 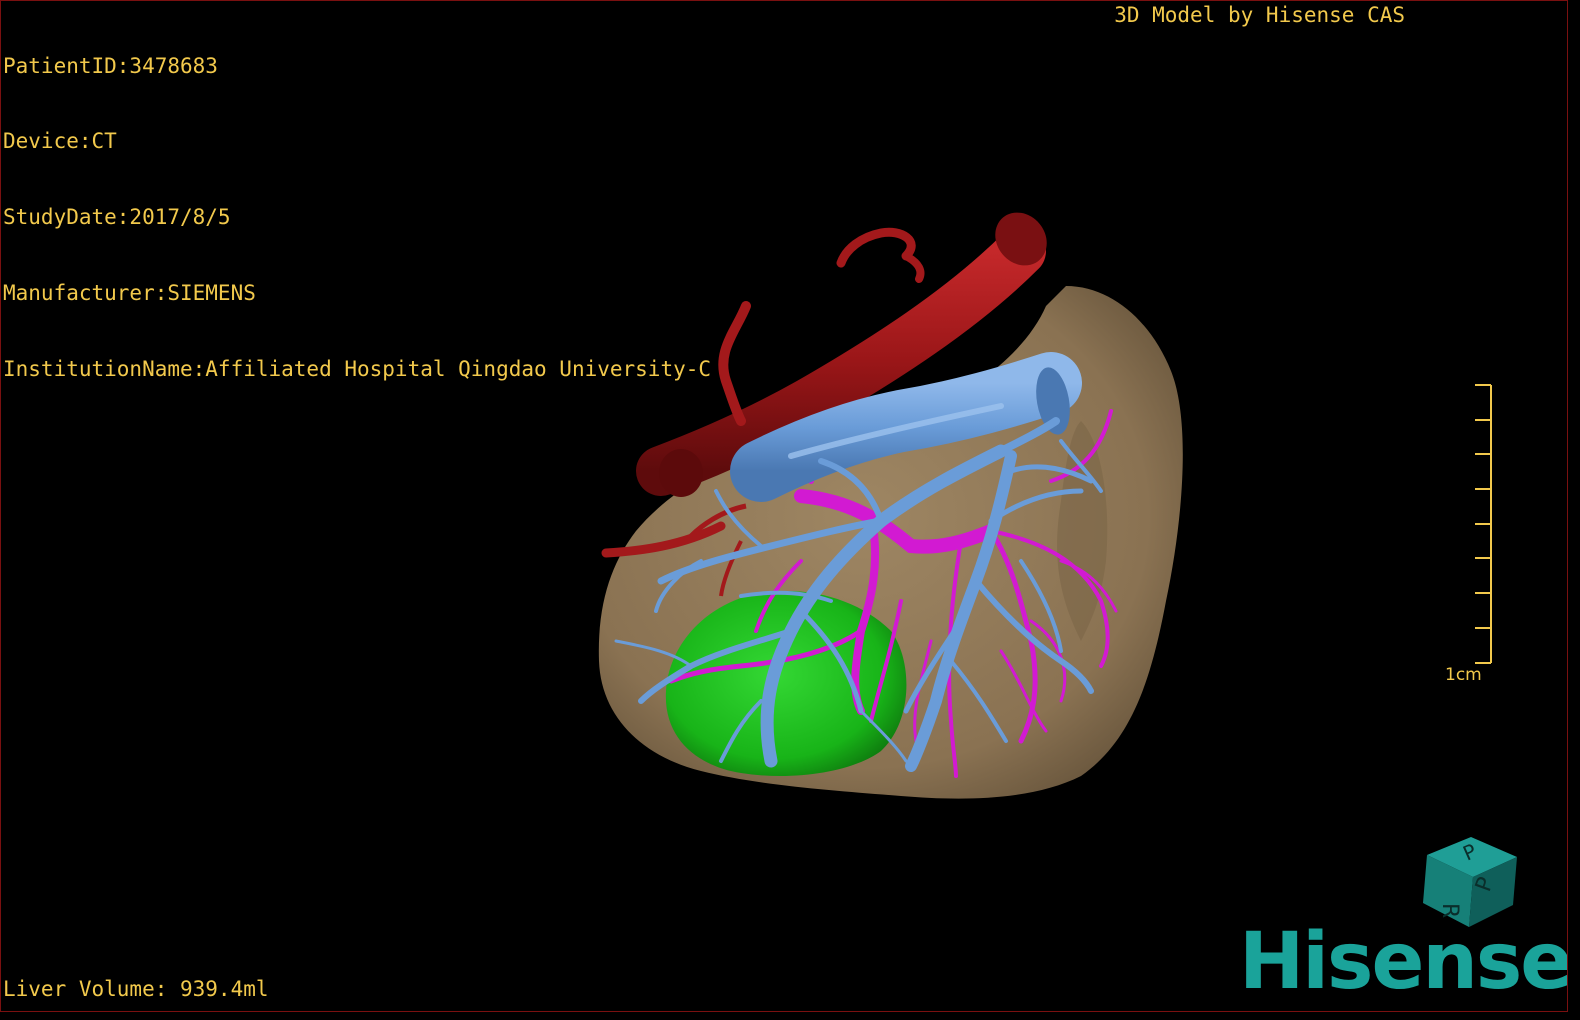 What do you see at coordinates (117, 217) in the screenshot?
I see `study-date: StudyDate:2017/8/5` at bounding box center [117, 217].